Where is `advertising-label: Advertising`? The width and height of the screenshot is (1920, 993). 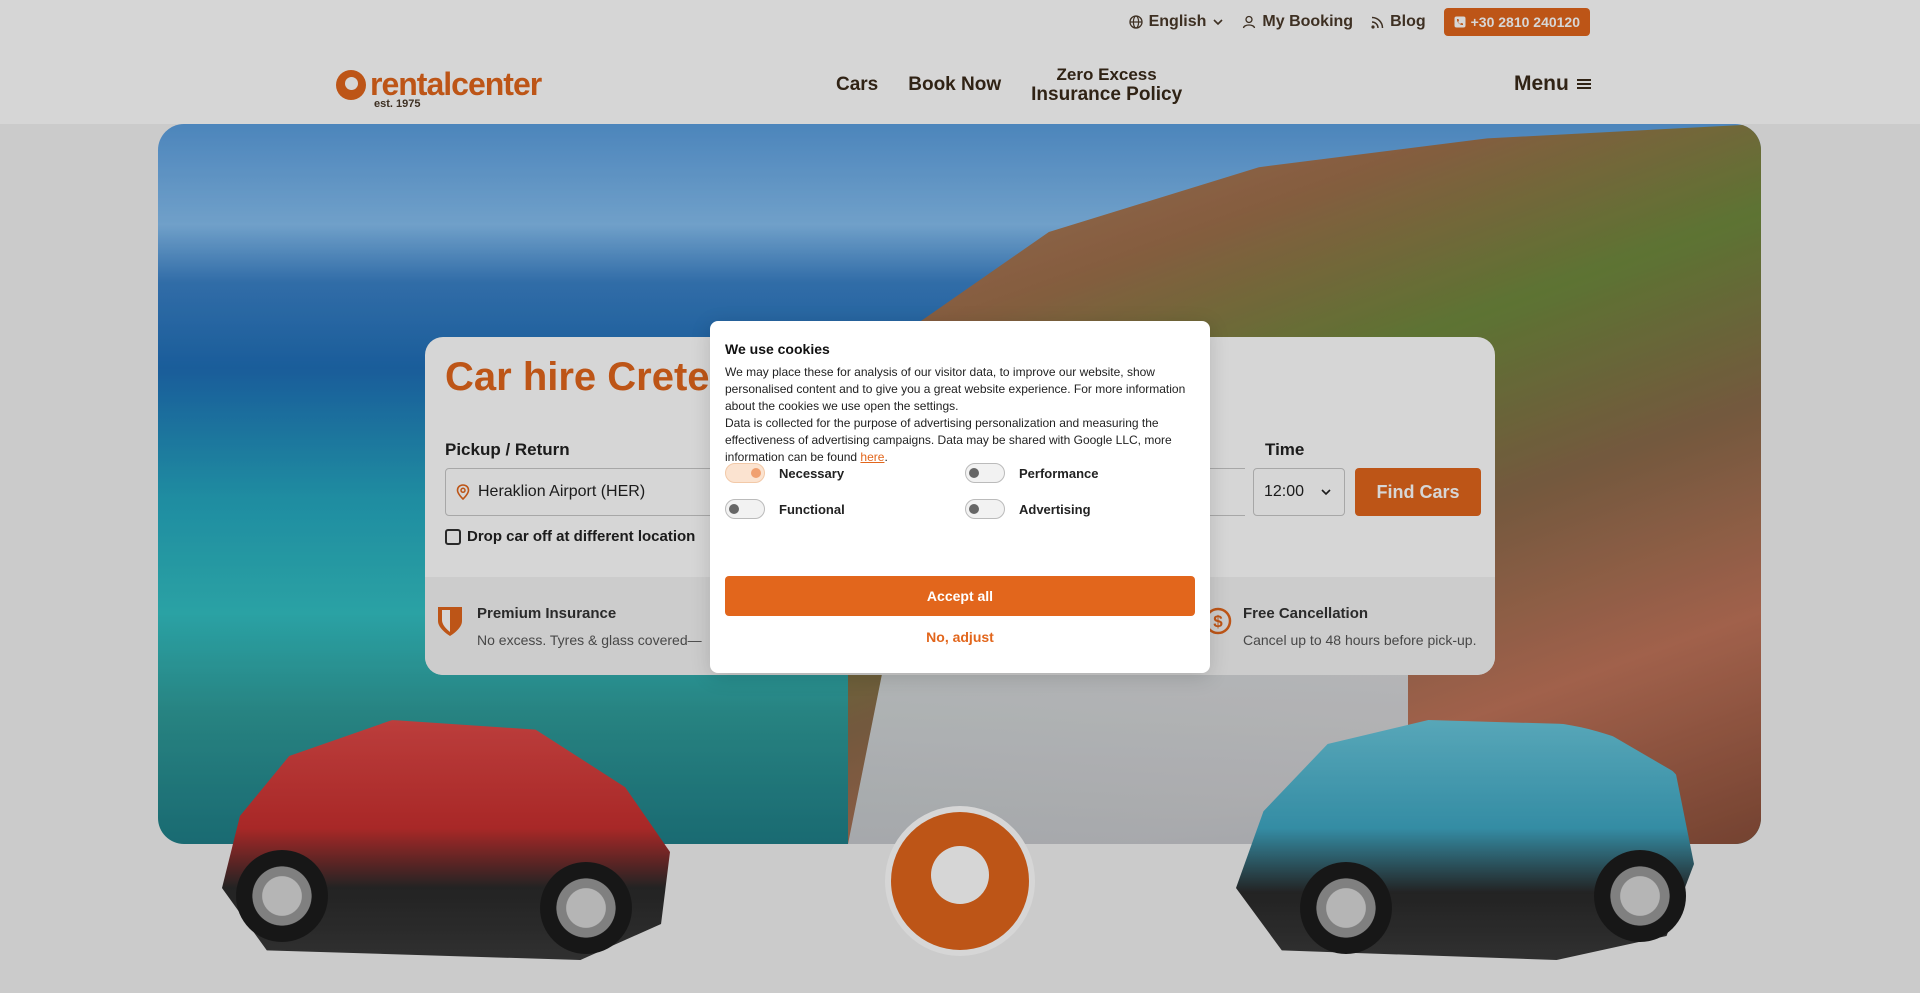
advertising-label: Advertising is located at coordinates (1055, 509).